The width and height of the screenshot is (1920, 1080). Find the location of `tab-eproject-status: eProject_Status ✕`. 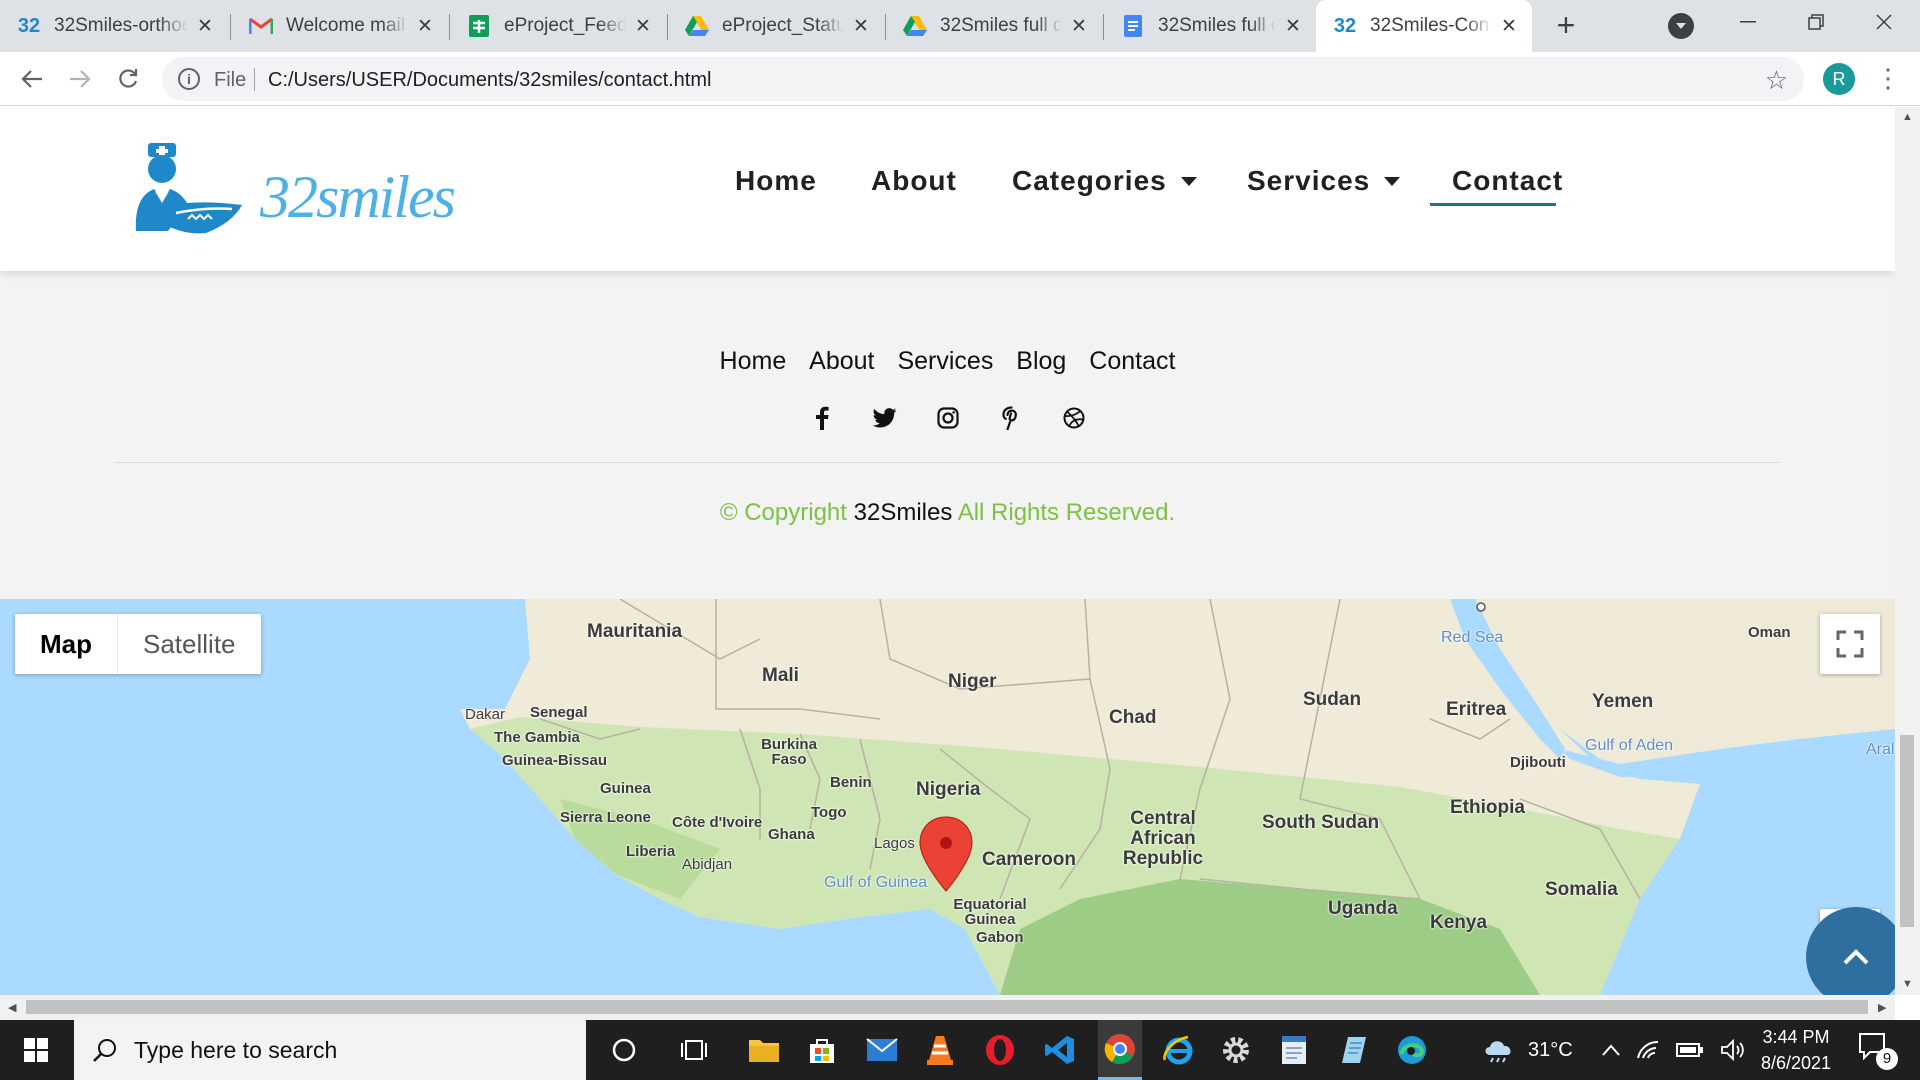

tab-eproject-status: eProject_Status ✕ is located at coordinates (776, 26).